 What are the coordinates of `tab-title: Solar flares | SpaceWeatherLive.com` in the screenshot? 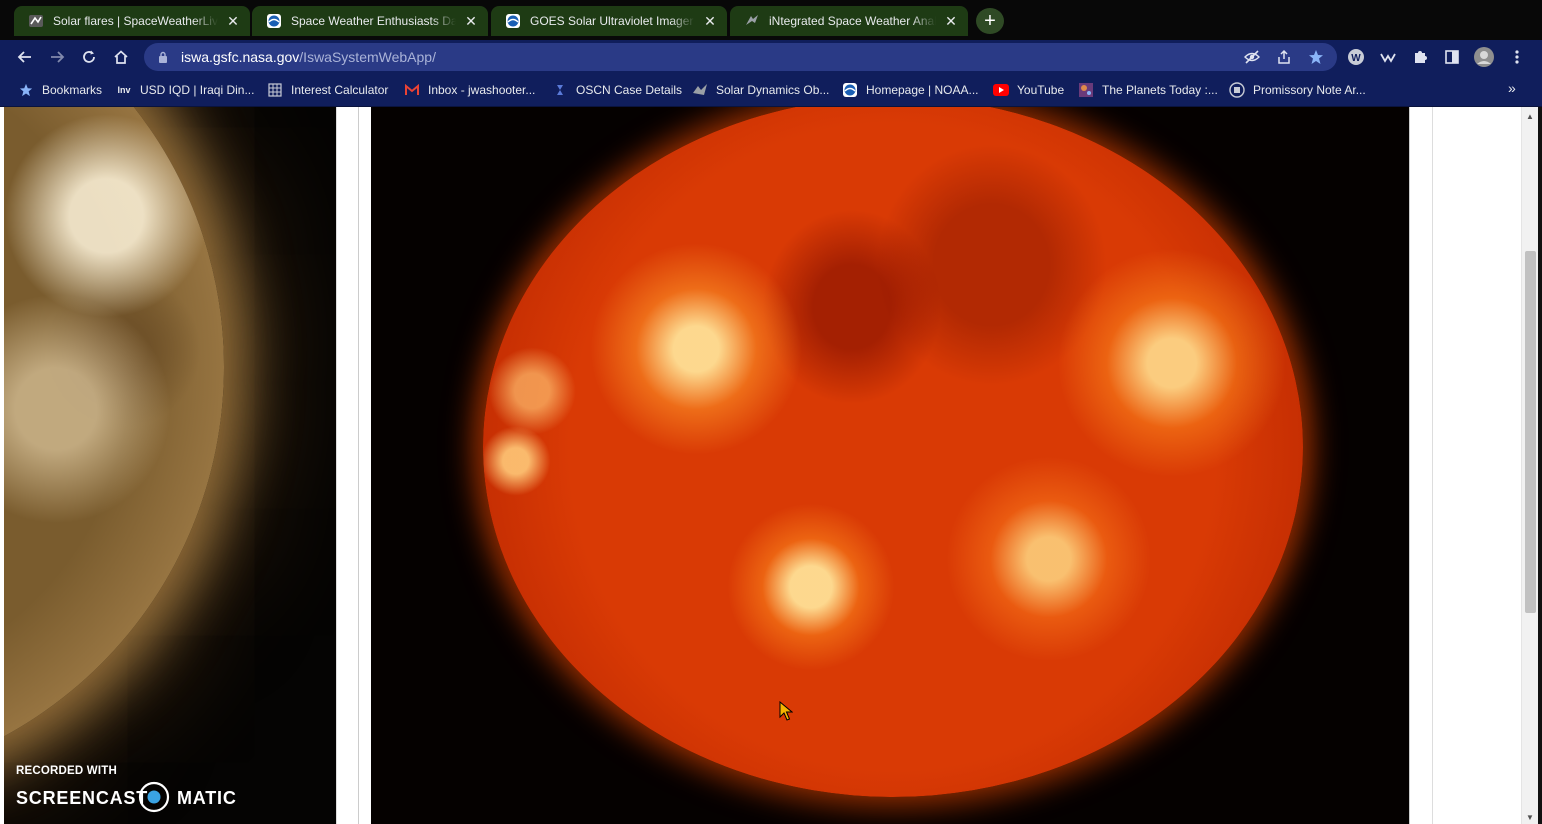 It's located at (135, 21).